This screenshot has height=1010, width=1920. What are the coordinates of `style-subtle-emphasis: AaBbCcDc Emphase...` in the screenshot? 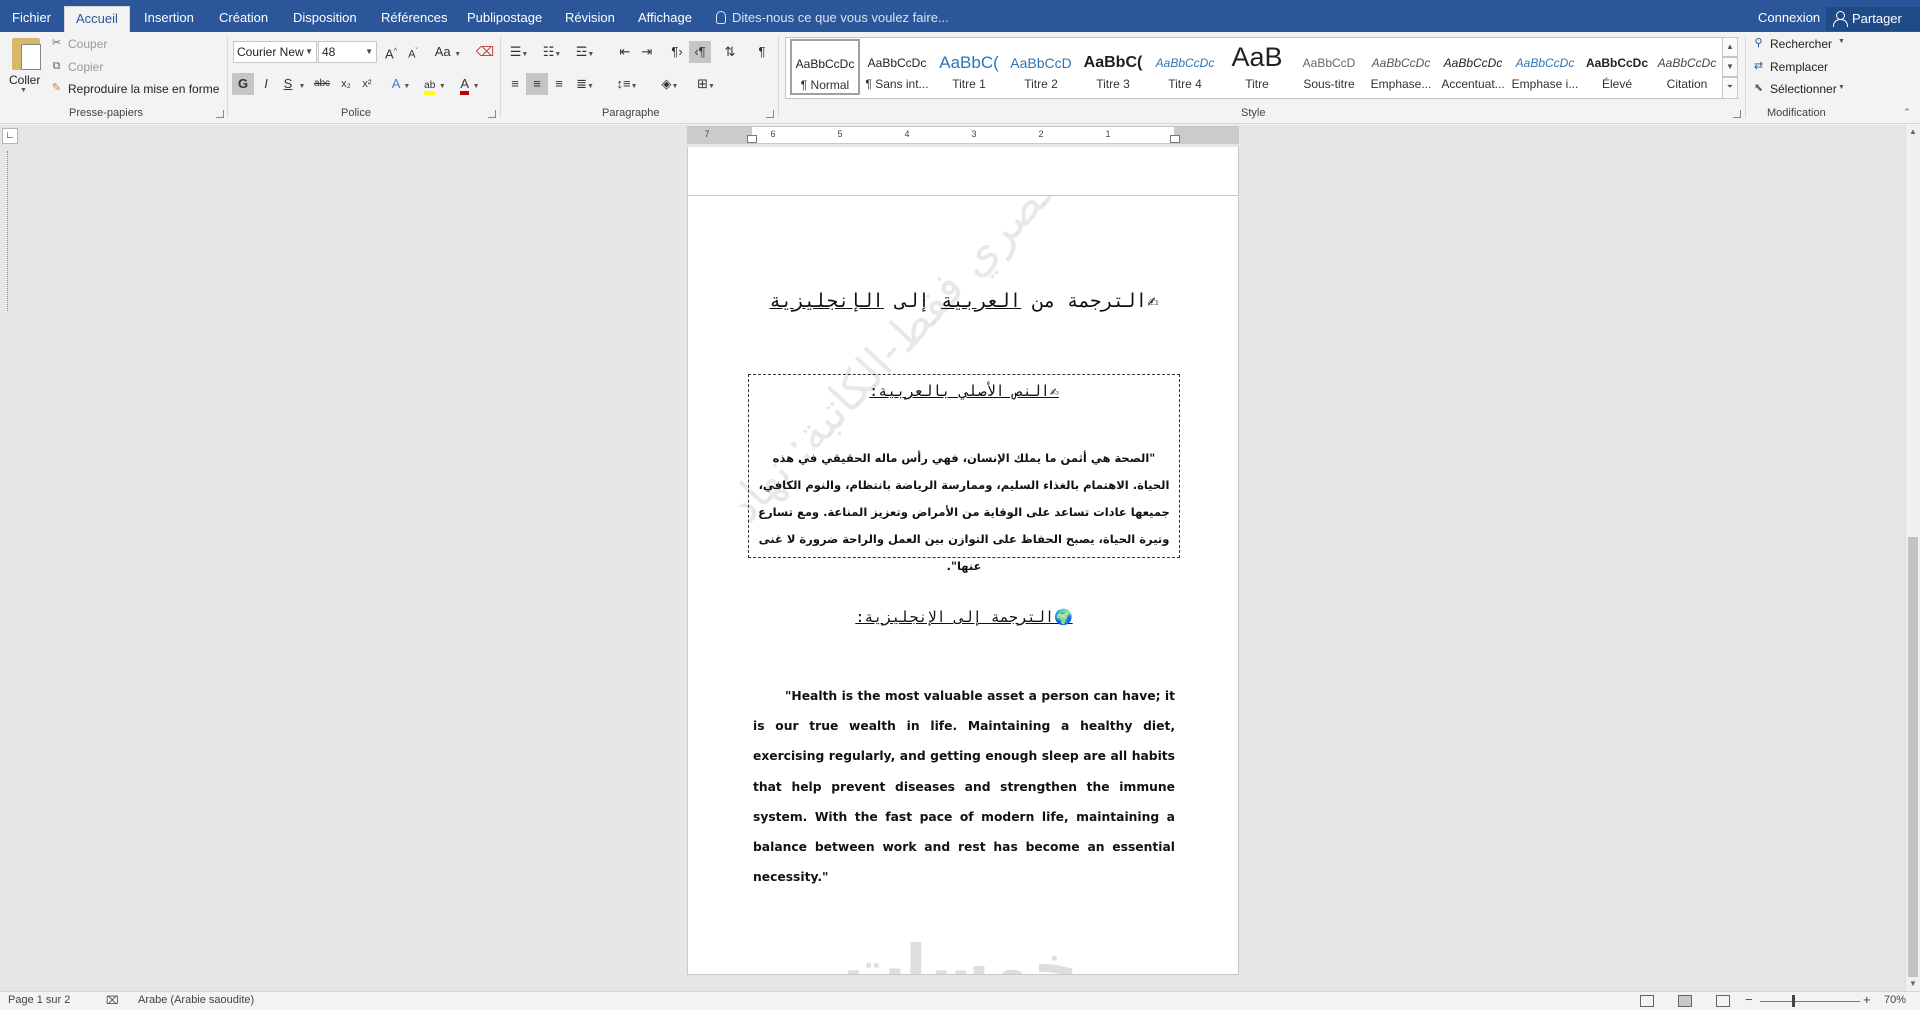 It's located at (1401, 68).